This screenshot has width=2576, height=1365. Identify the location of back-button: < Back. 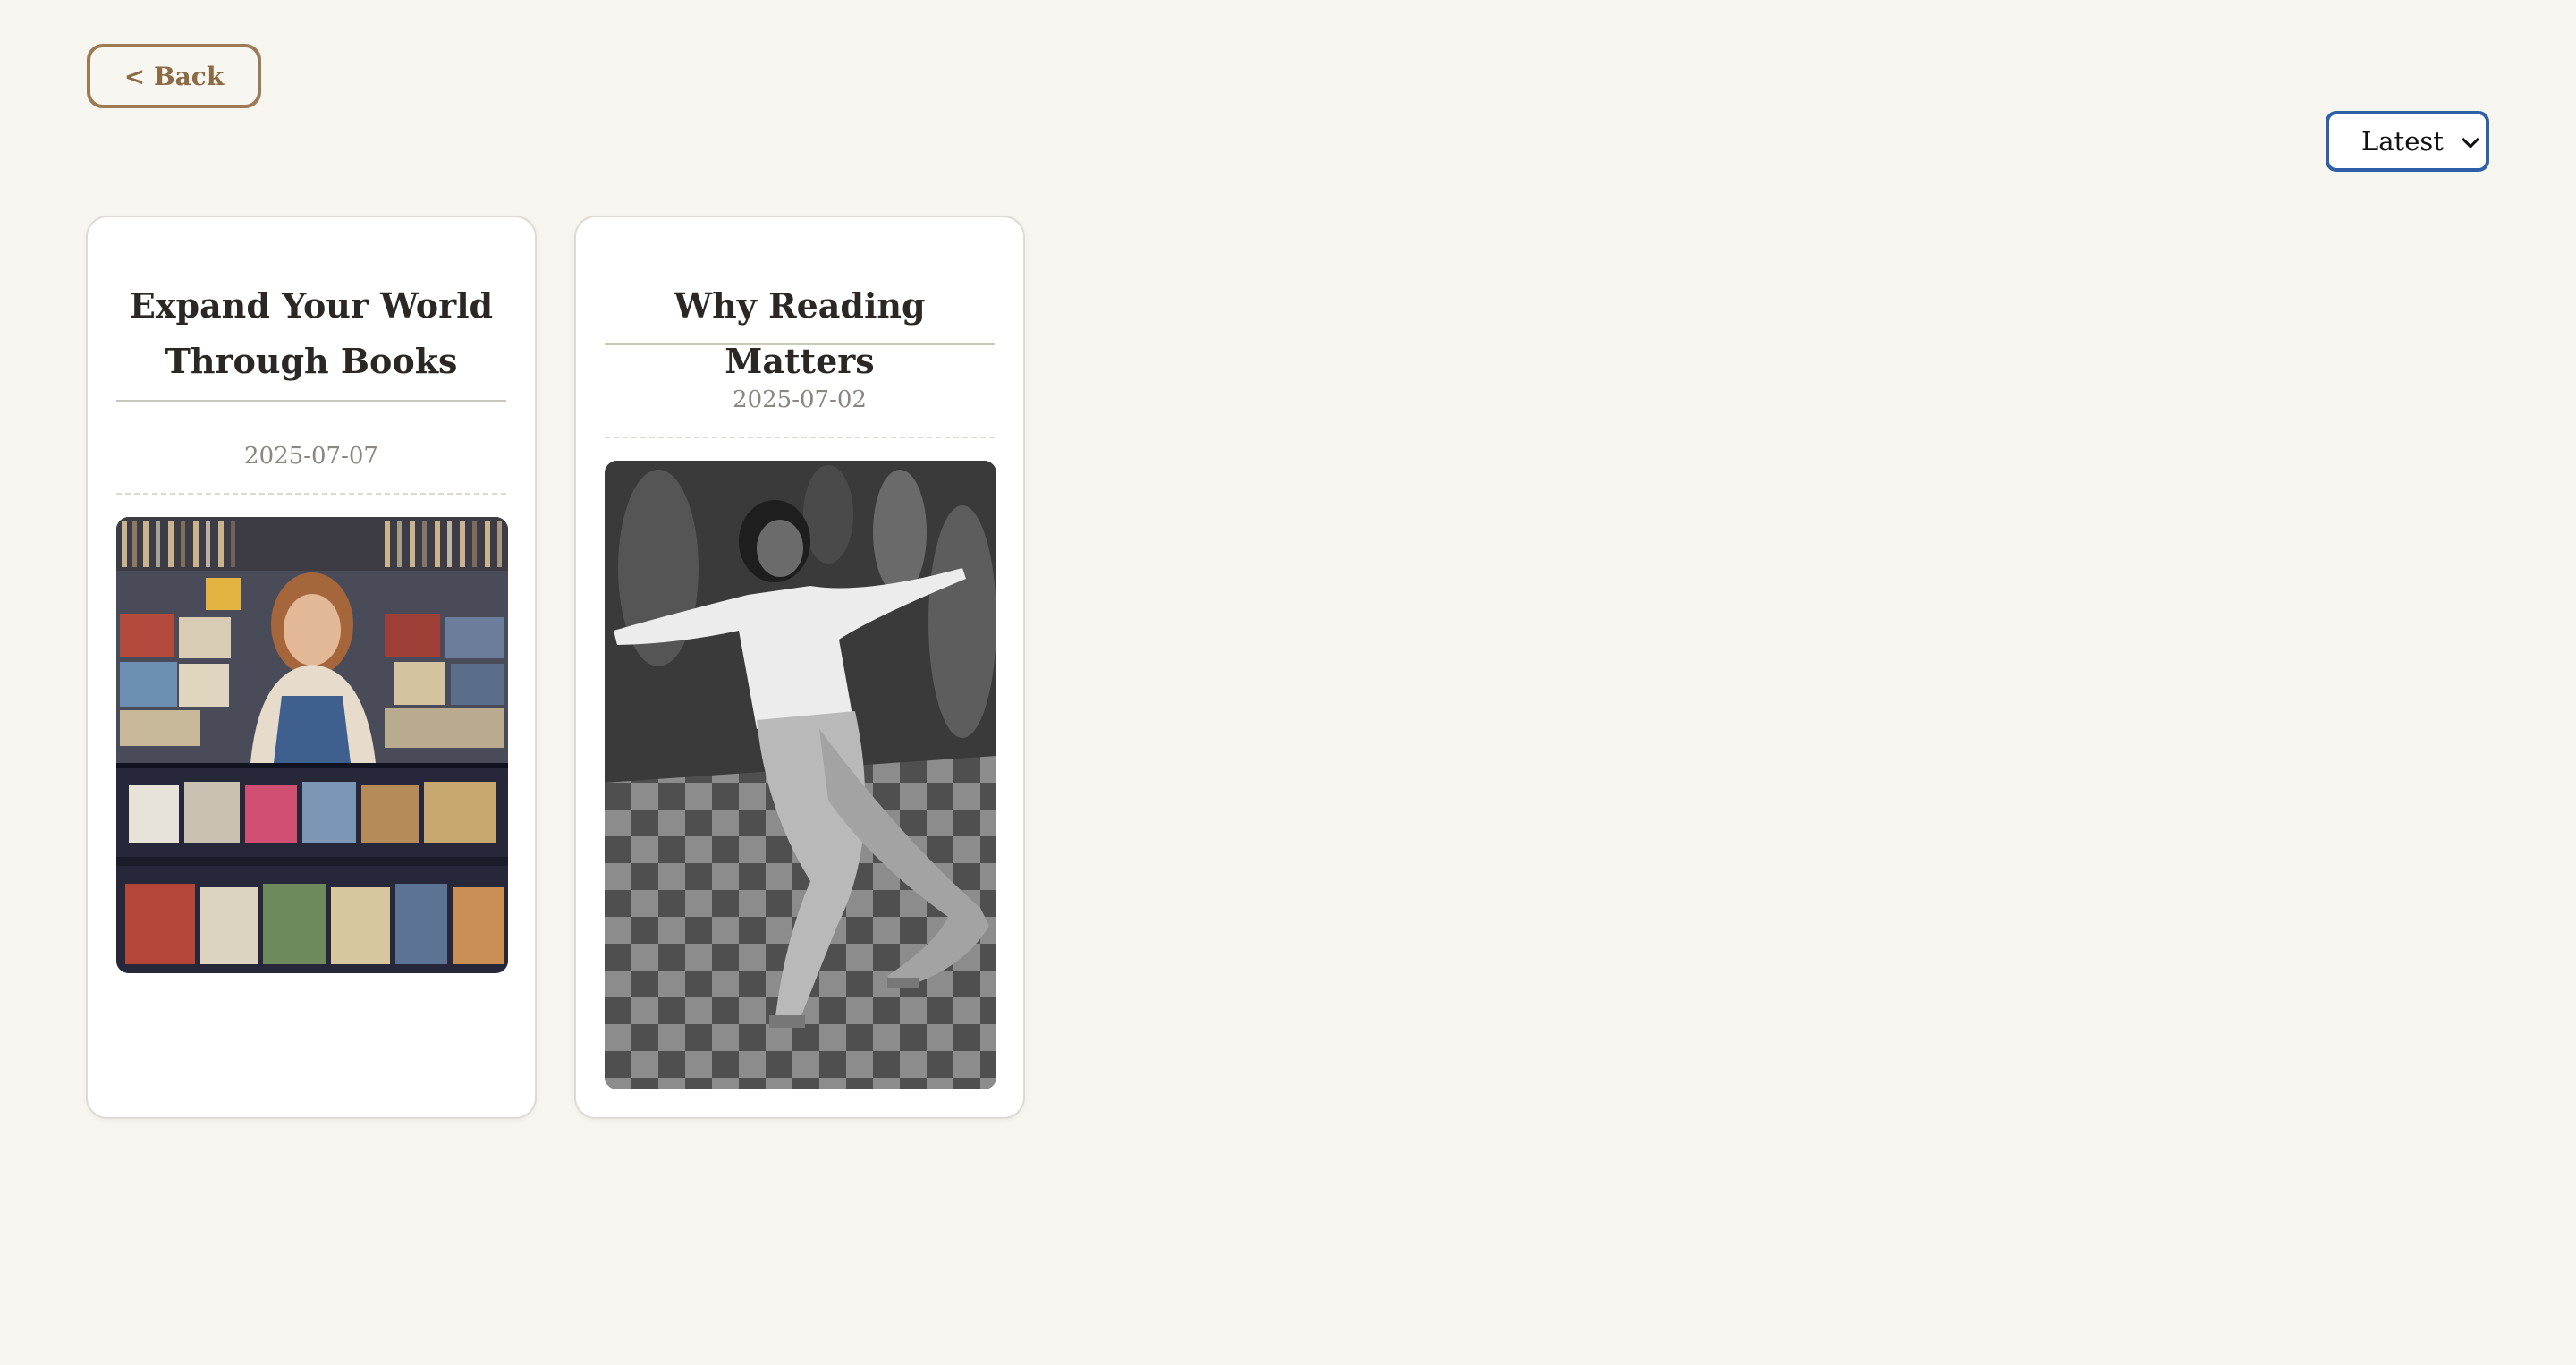
(174, 76).